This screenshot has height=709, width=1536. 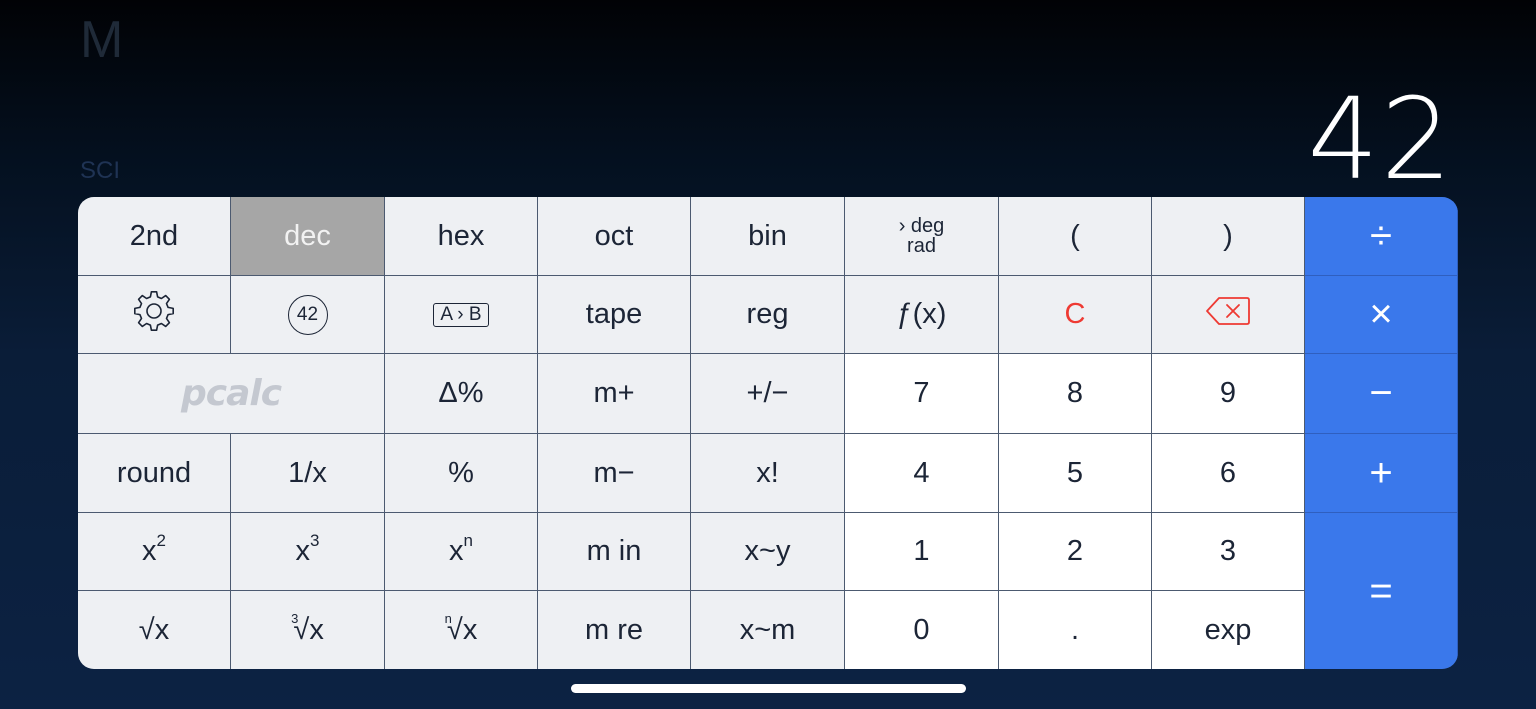 I want to click on cube-key: x3, so click(x=308, y=552).